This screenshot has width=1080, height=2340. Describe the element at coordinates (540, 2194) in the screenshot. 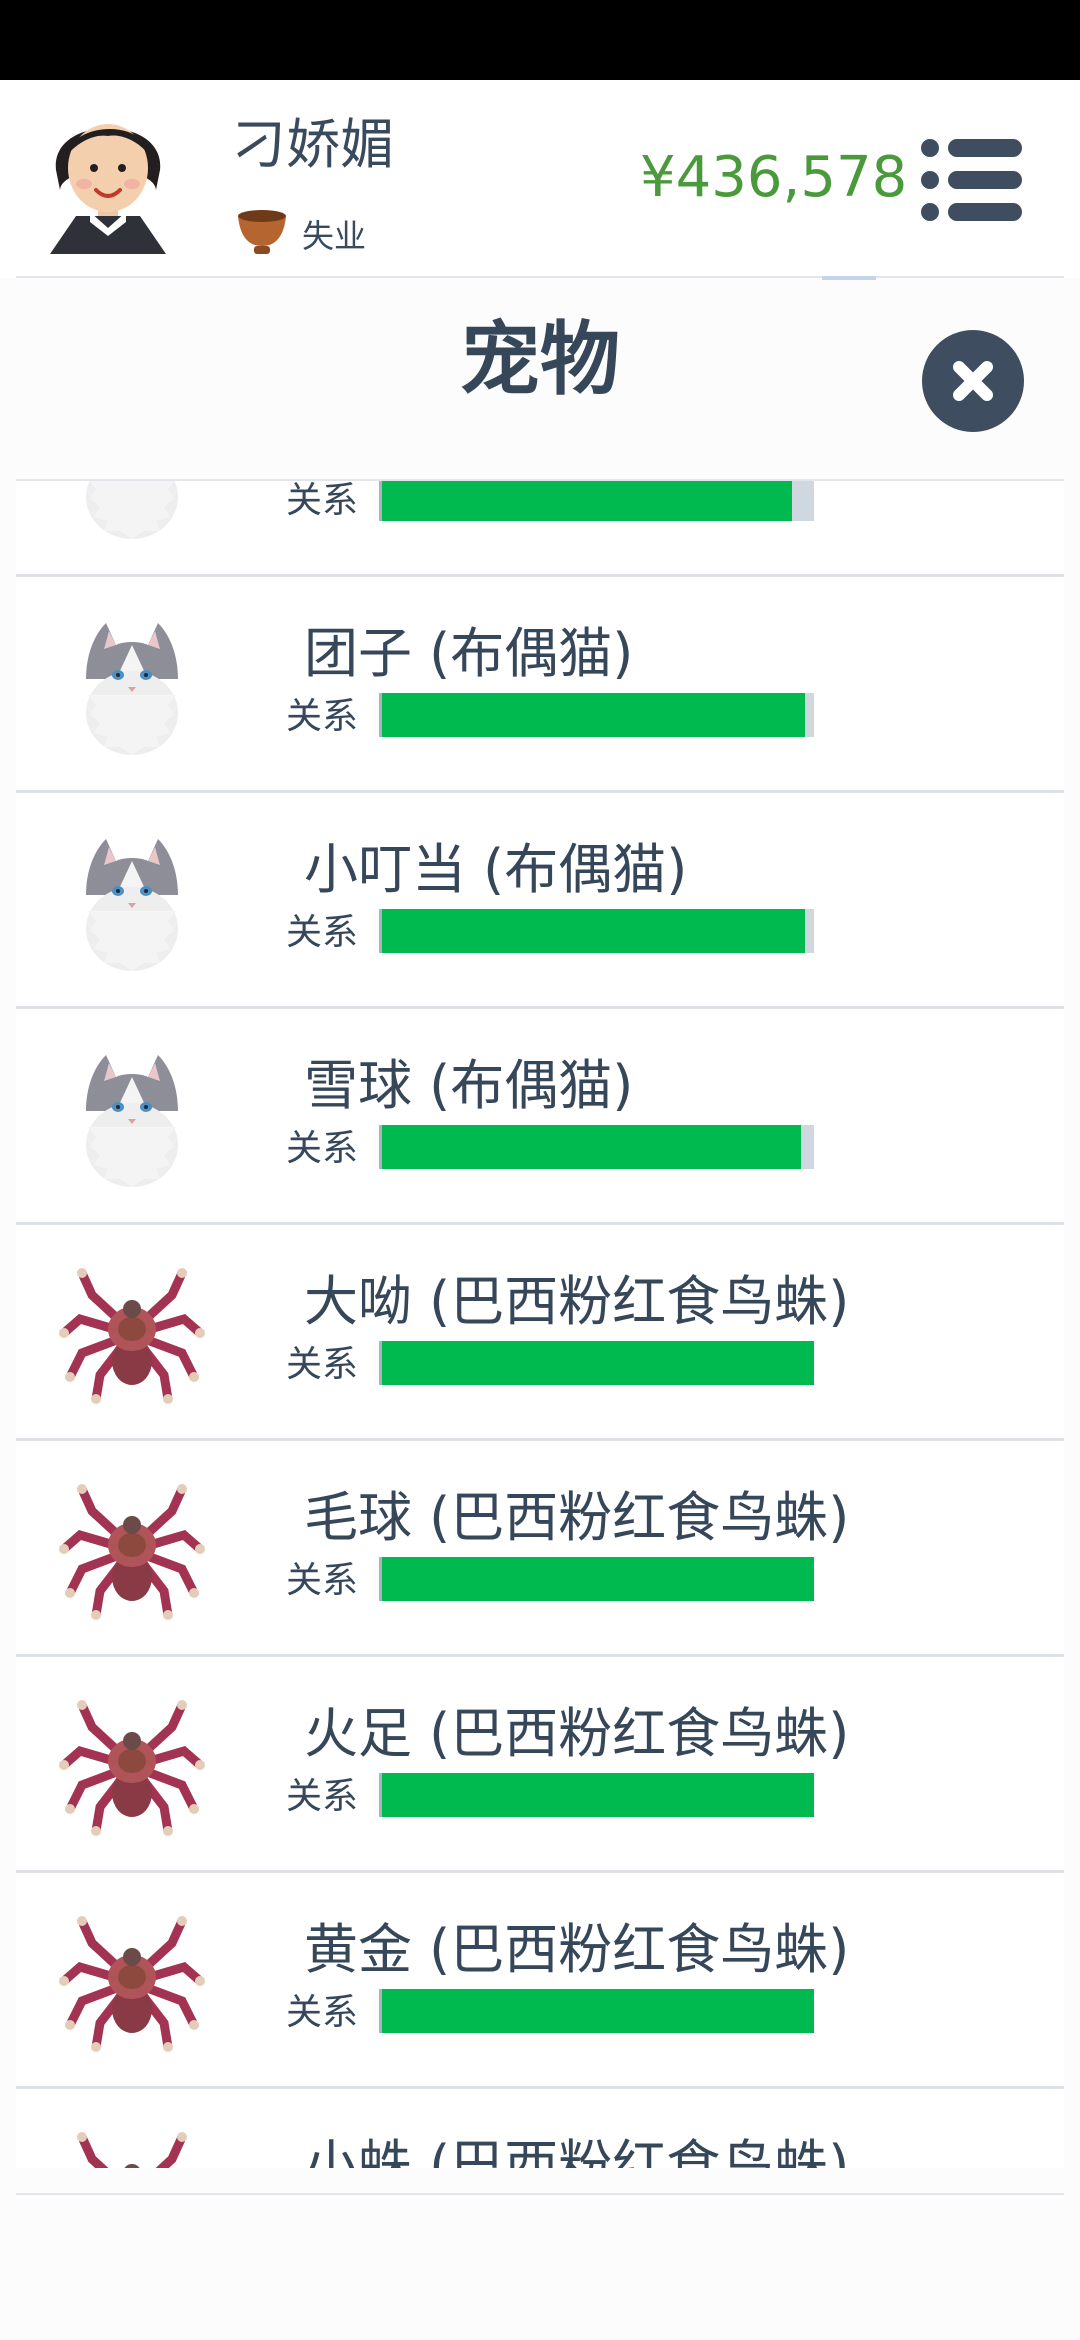

I see `list-bottom-divider` at that location.